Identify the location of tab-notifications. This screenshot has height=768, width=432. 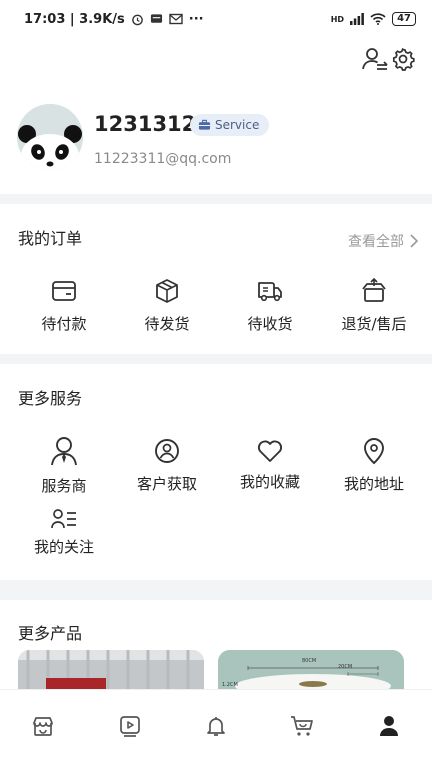
(216, 729).